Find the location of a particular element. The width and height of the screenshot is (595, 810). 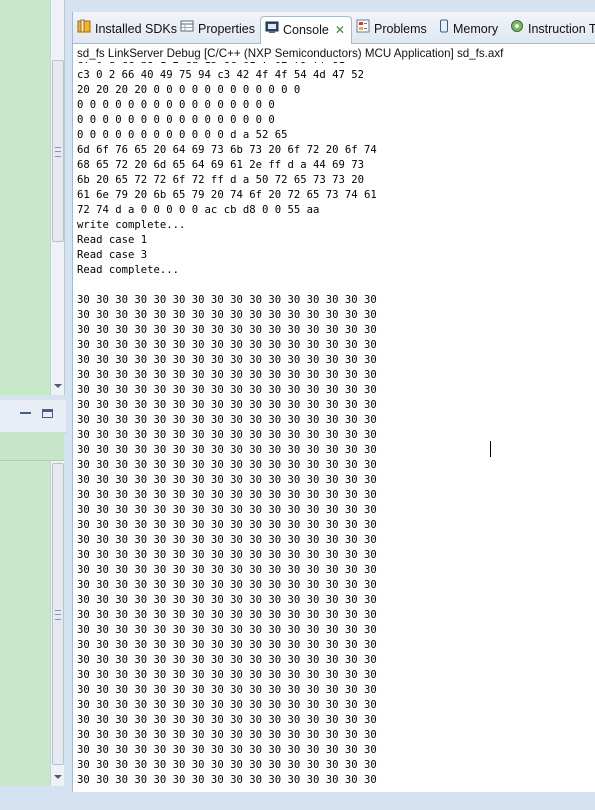

console-icon is located at coordinates (272, 30).